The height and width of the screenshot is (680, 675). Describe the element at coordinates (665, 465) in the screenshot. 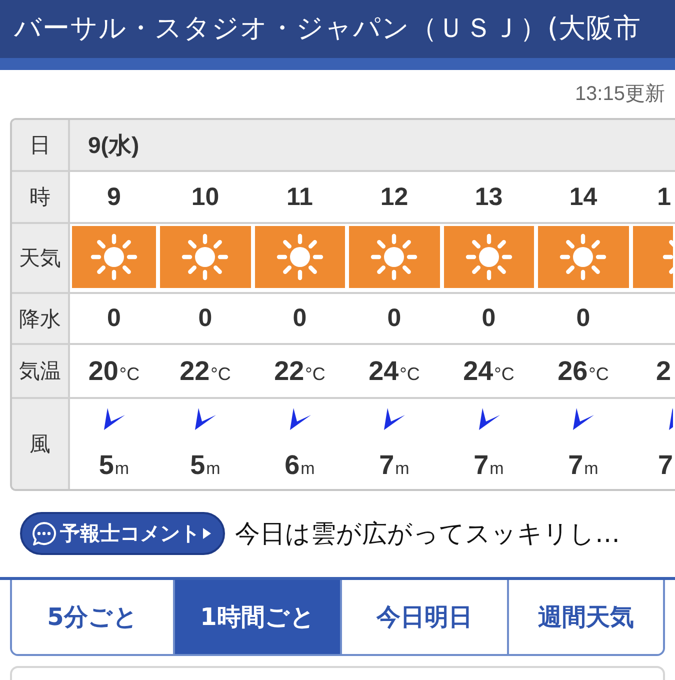

I see `wind-speed-text: 7` at that location.